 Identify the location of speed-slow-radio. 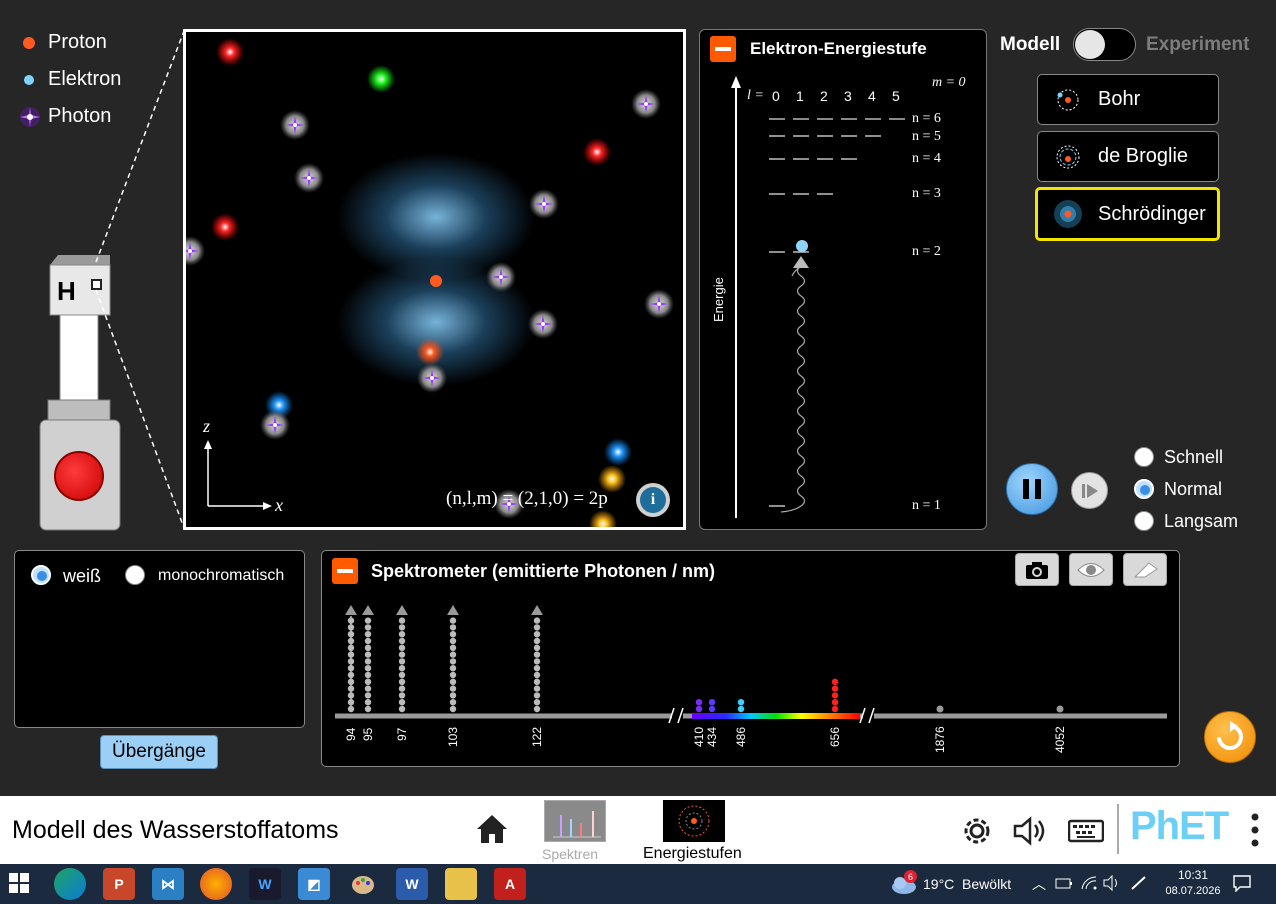
(1144, 521).